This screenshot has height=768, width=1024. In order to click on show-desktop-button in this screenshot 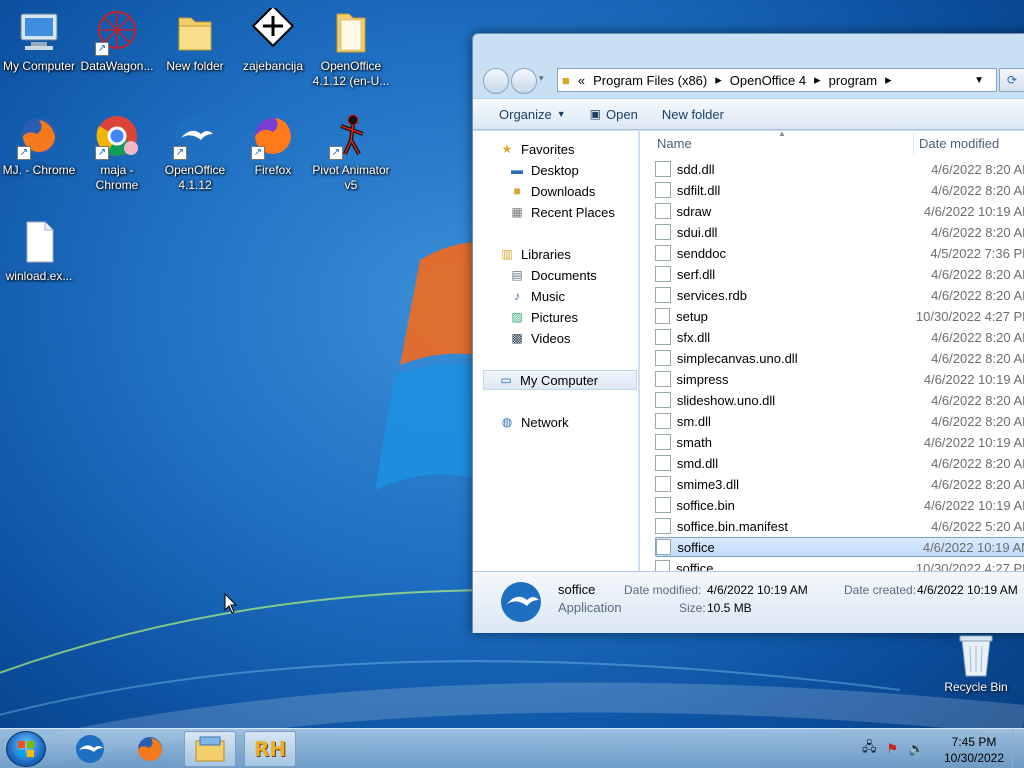, I will do `click(1018, 748)`.